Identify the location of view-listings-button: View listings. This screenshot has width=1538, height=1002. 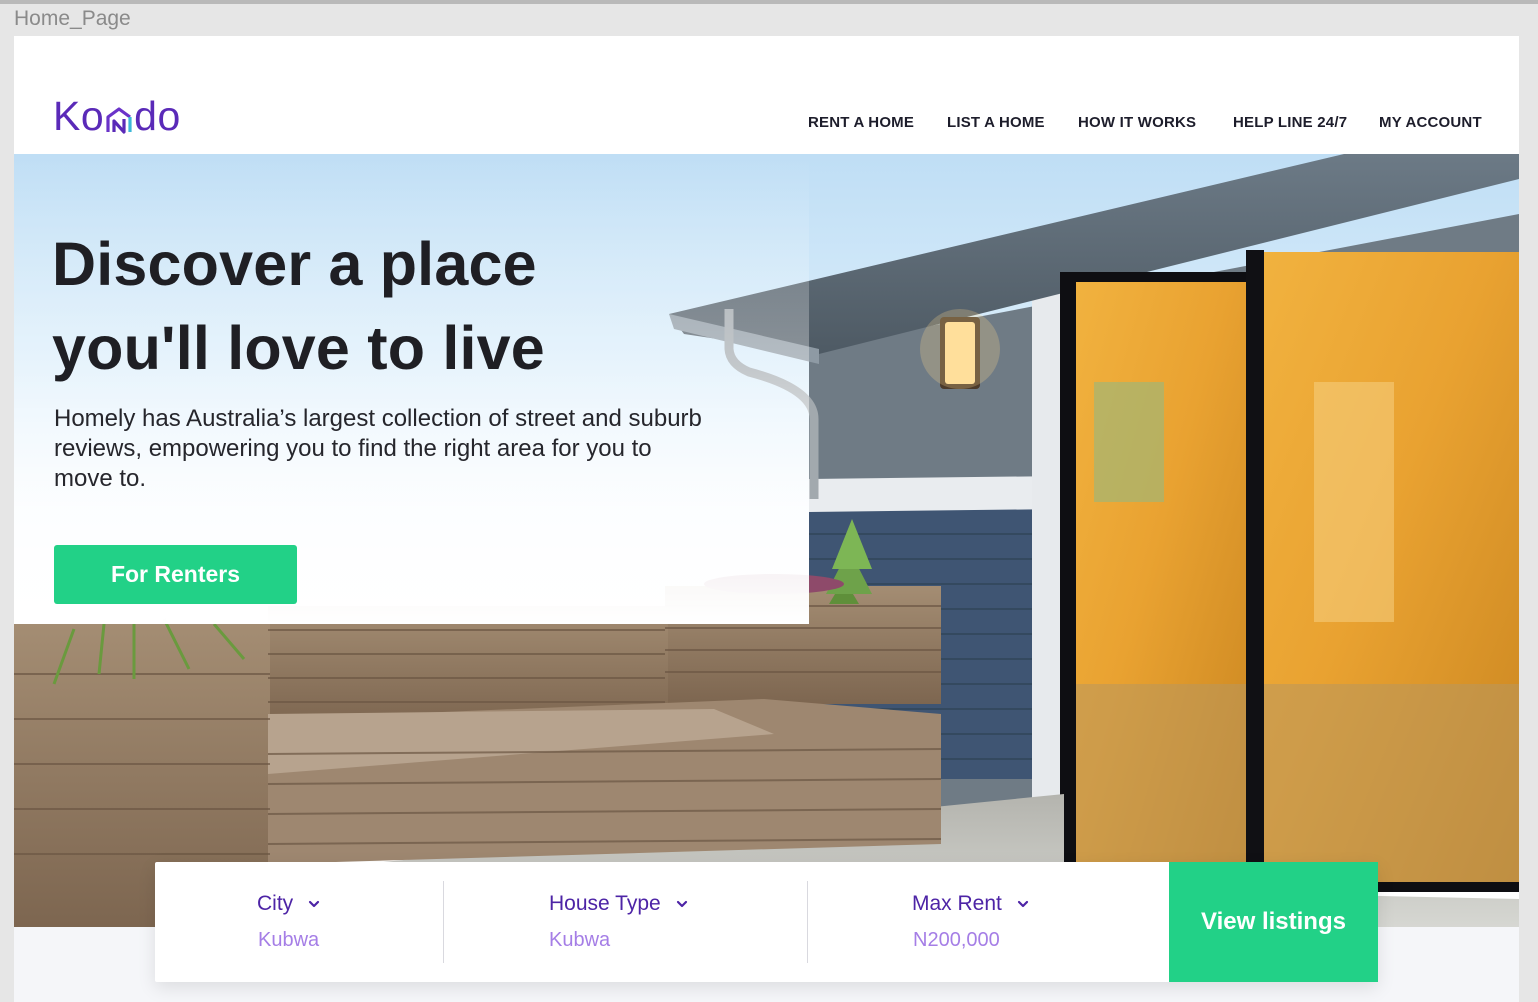
(1273, 922).